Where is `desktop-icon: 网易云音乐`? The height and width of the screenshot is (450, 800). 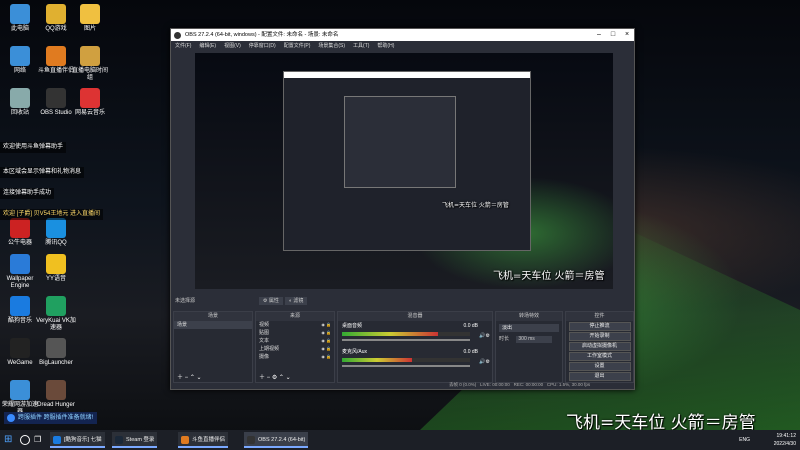 desktop-icon: 网易云音乐 is located at coordinates (90, 102).